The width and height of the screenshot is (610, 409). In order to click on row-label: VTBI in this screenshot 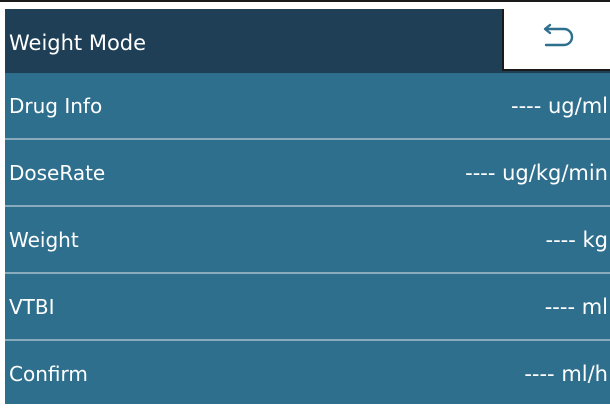, I will do `click(32, 307)`.